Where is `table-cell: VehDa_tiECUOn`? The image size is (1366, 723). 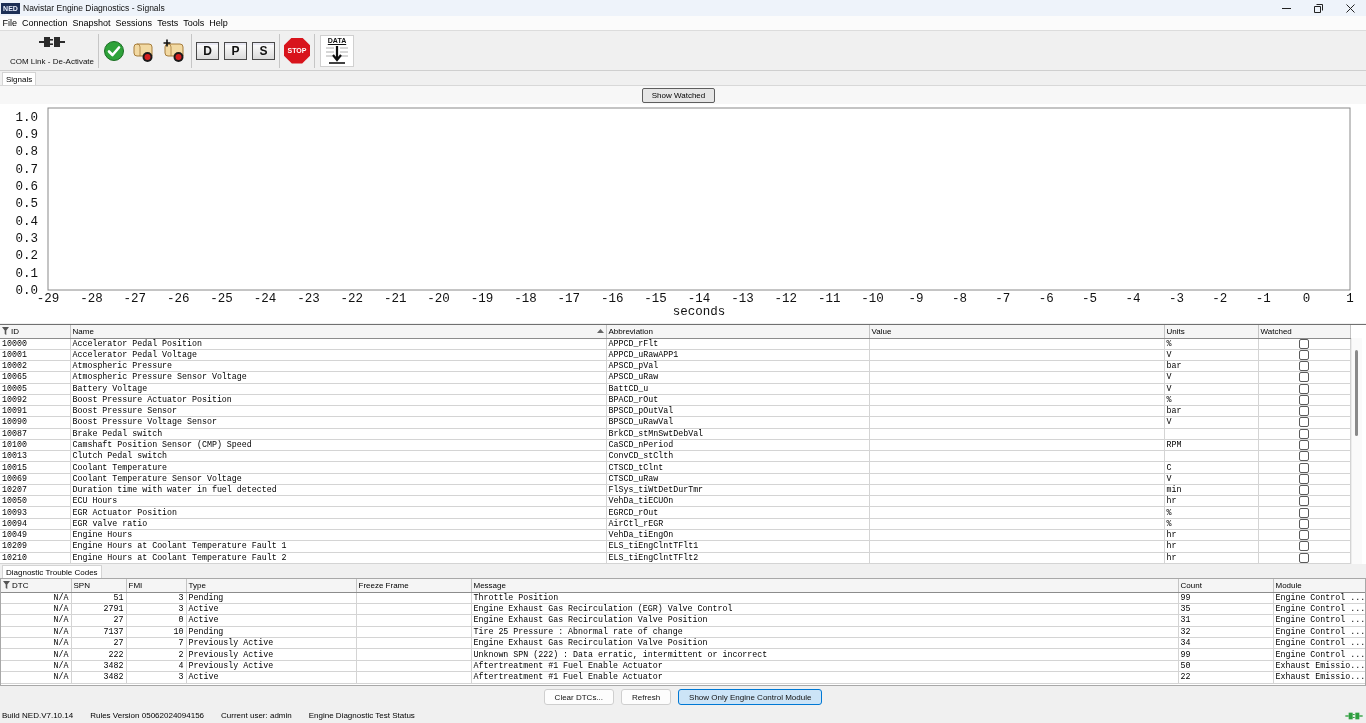
table-cell: VehDa_tiECUOn is located at coordinates (737, 501).